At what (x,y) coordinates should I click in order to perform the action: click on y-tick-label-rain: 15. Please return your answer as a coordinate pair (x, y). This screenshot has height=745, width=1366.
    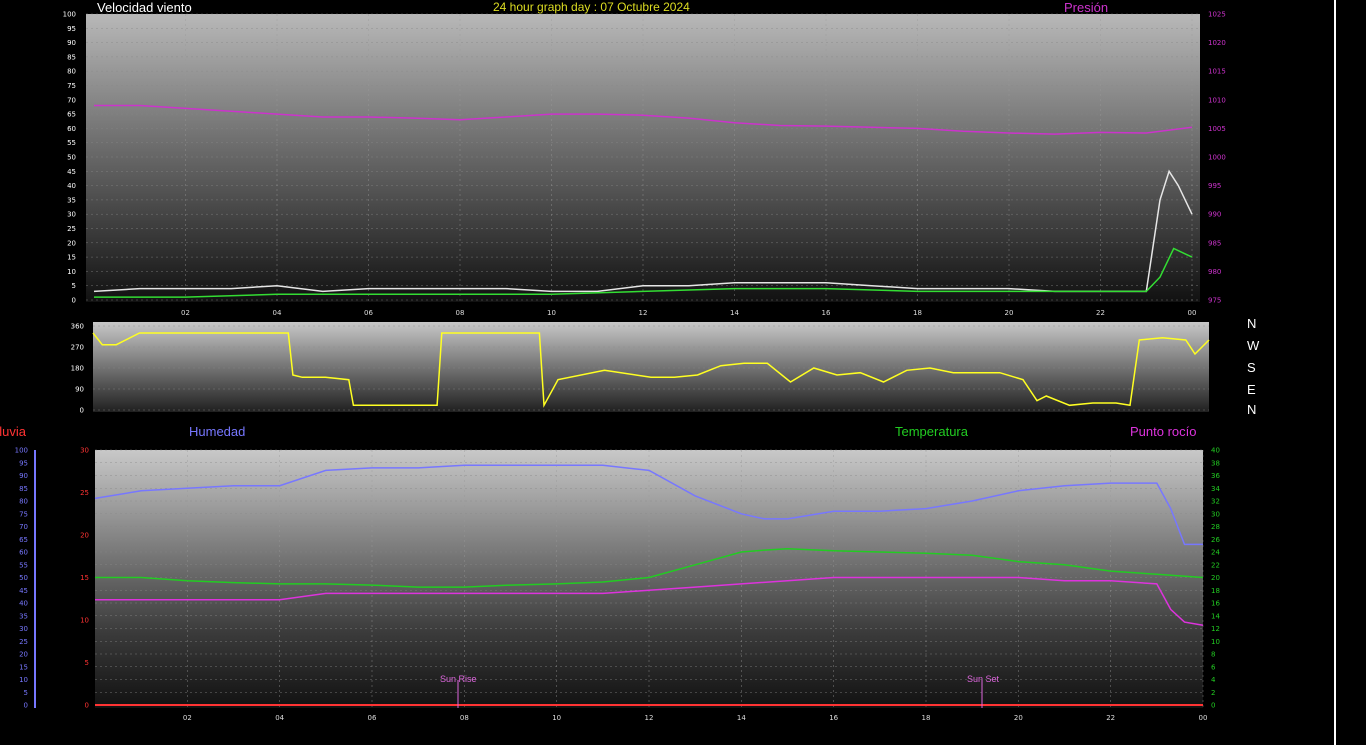
    Looking at the image, I should click on (84, 578).